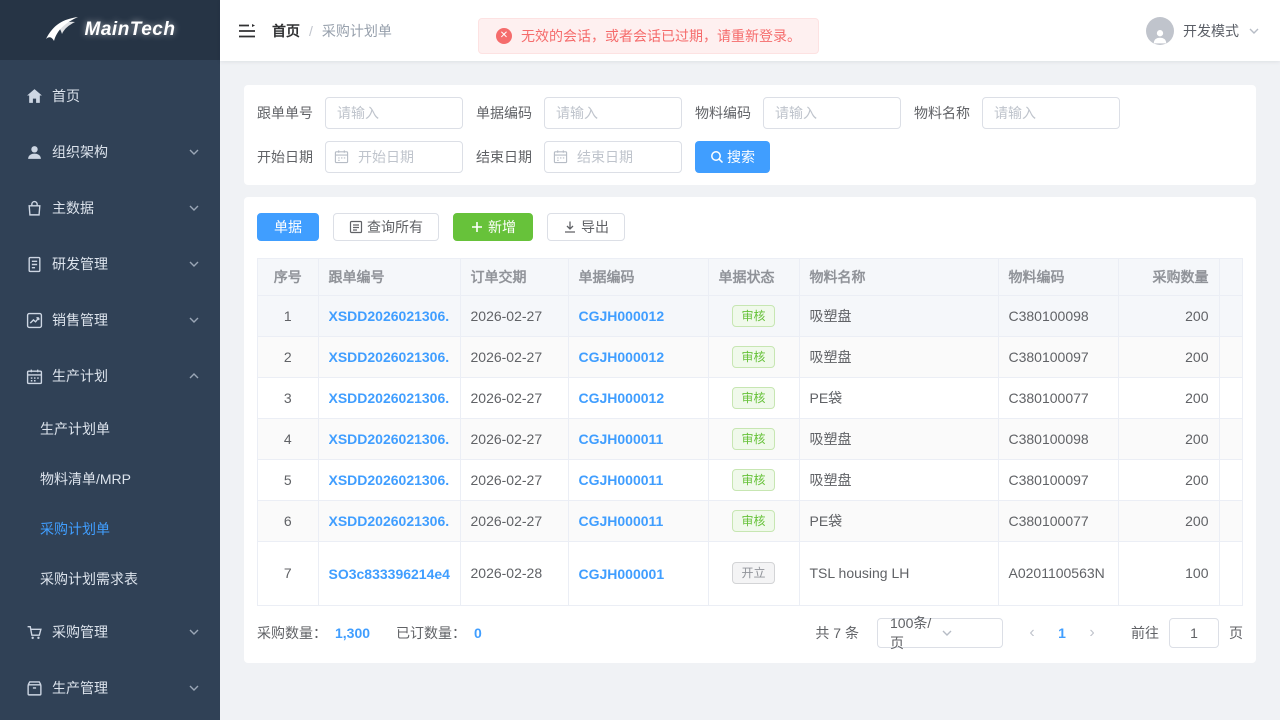  What do you see at coordinates (1051, 113) in the screenshot?
I see `material-name-input` at bounding box center [1051, 113].